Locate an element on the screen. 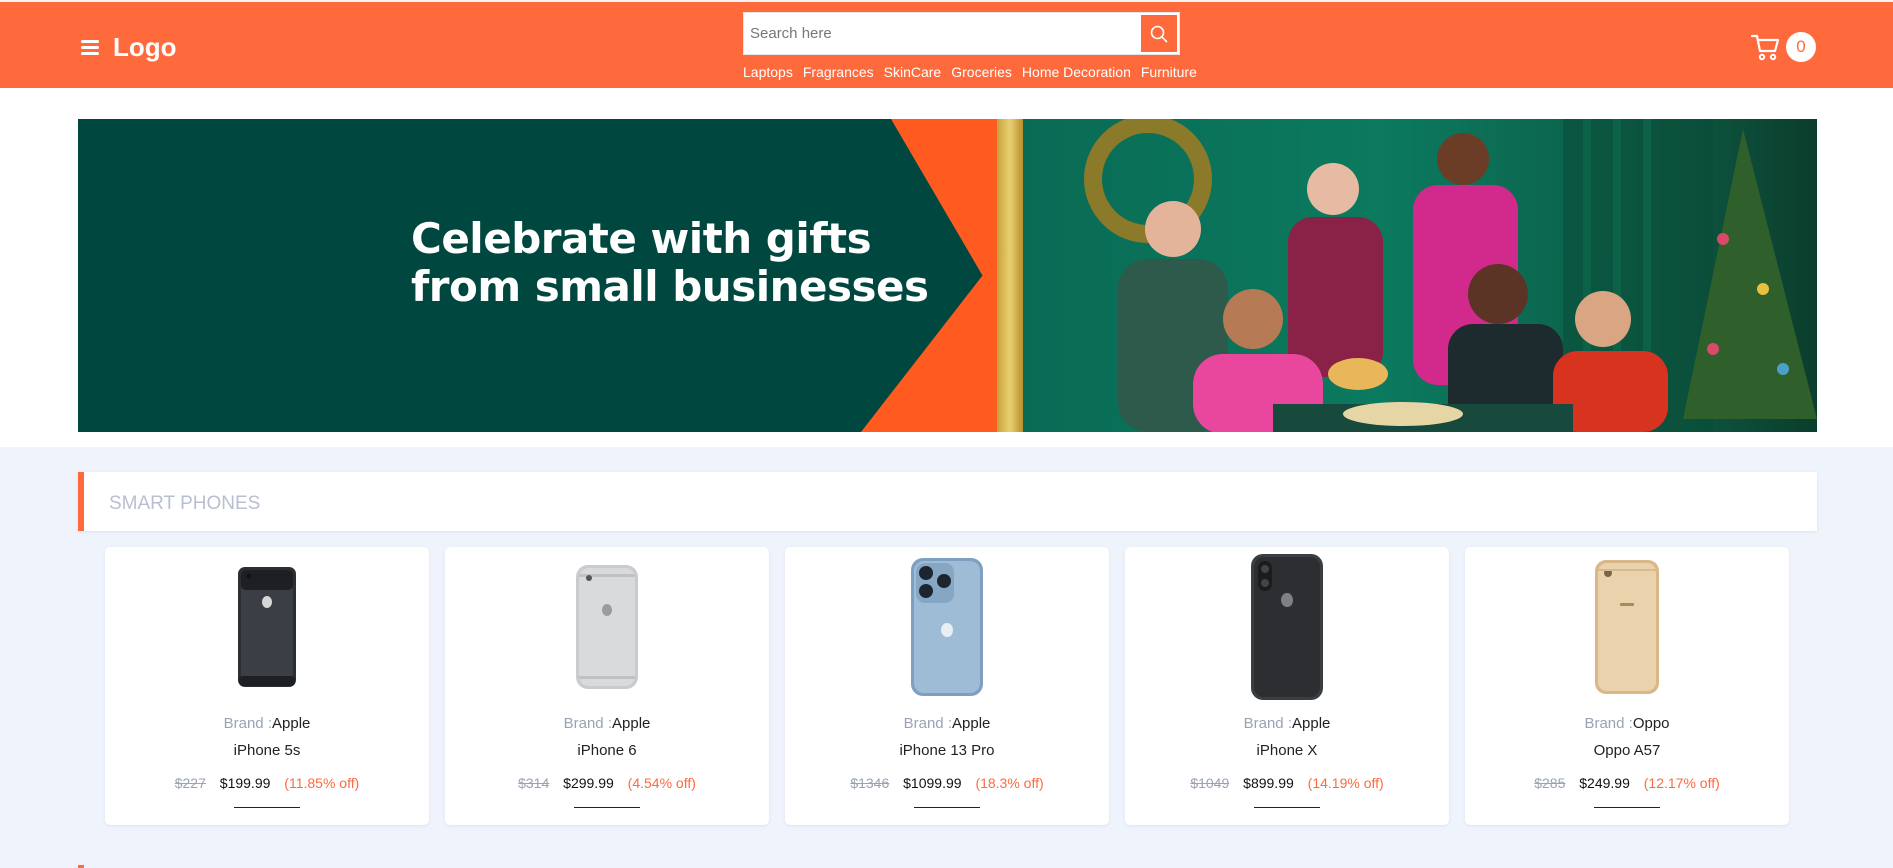 This screenshot has height=868, width=1893. banner-people-illustration is located at coordinates (1450, 275).